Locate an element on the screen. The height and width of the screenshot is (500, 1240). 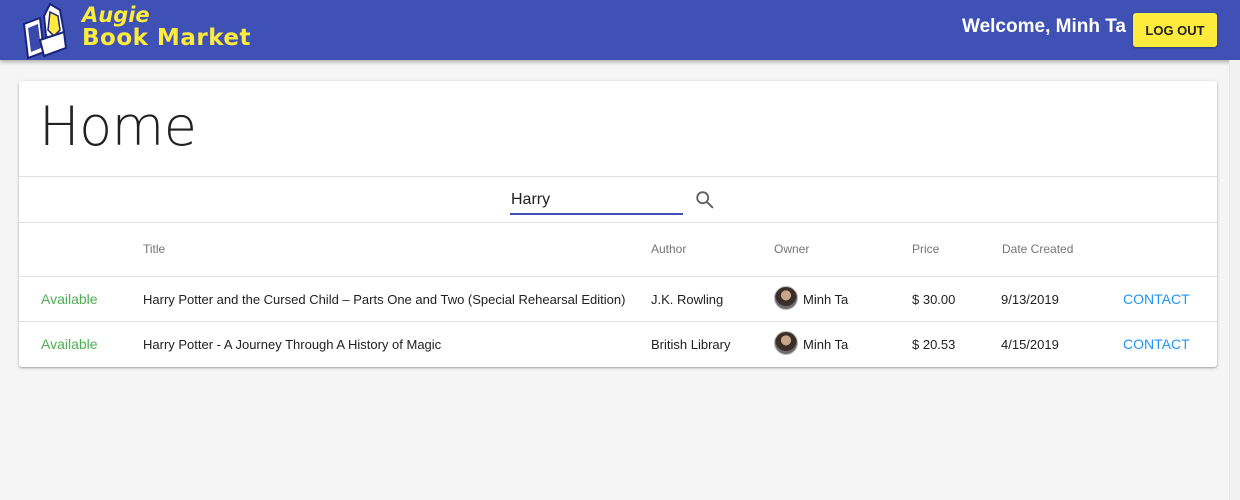
column-header-title: Title is located at coordinates (154, 249).